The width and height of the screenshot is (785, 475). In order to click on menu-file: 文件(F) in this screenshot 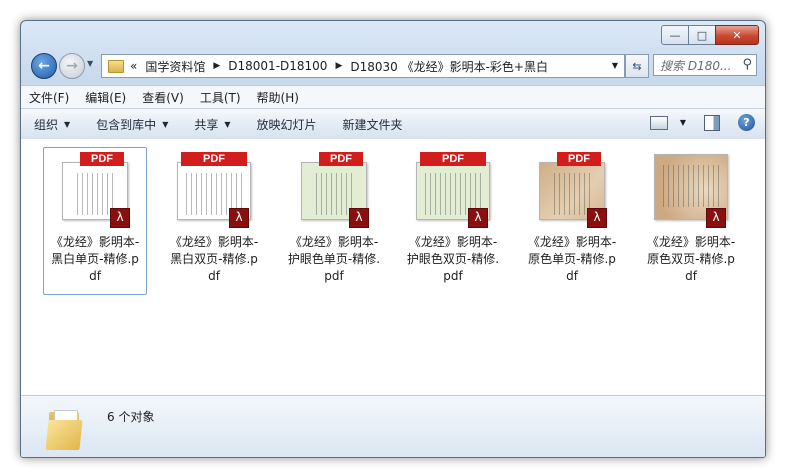, I will do `click(49, 97)`.